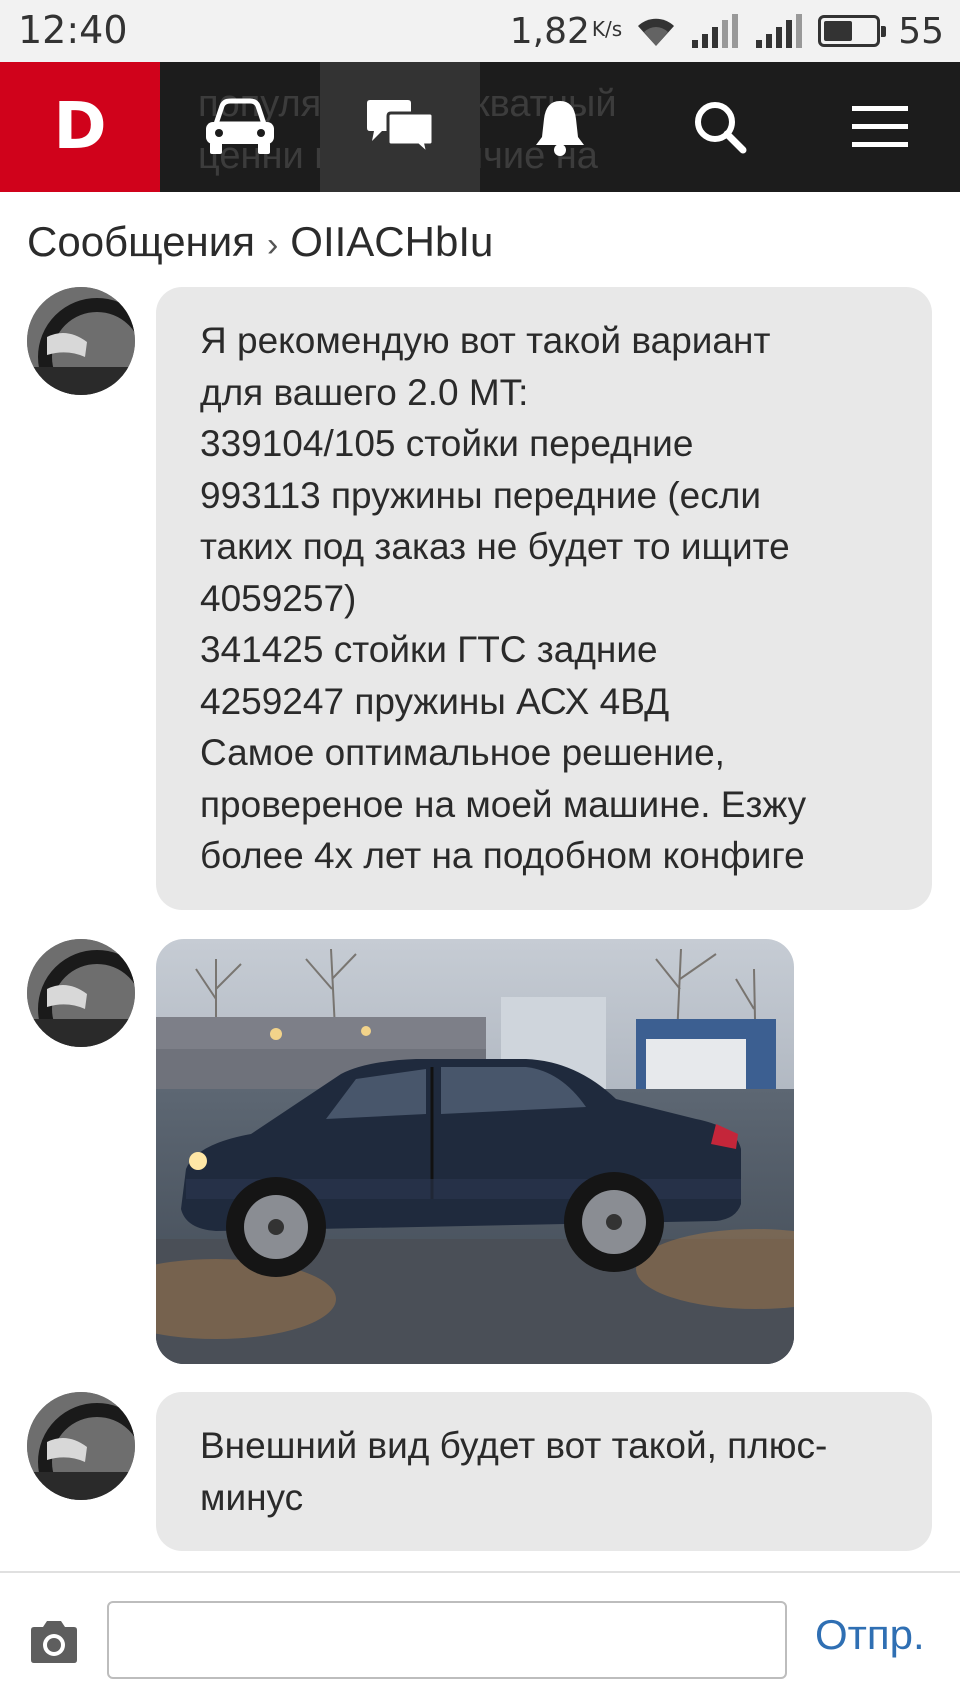 The width and height of the screenshot is (960, 1707). Describe the element at coordinates (73, 30) in the screenshot. I see `status-time: 12:40` at that location.